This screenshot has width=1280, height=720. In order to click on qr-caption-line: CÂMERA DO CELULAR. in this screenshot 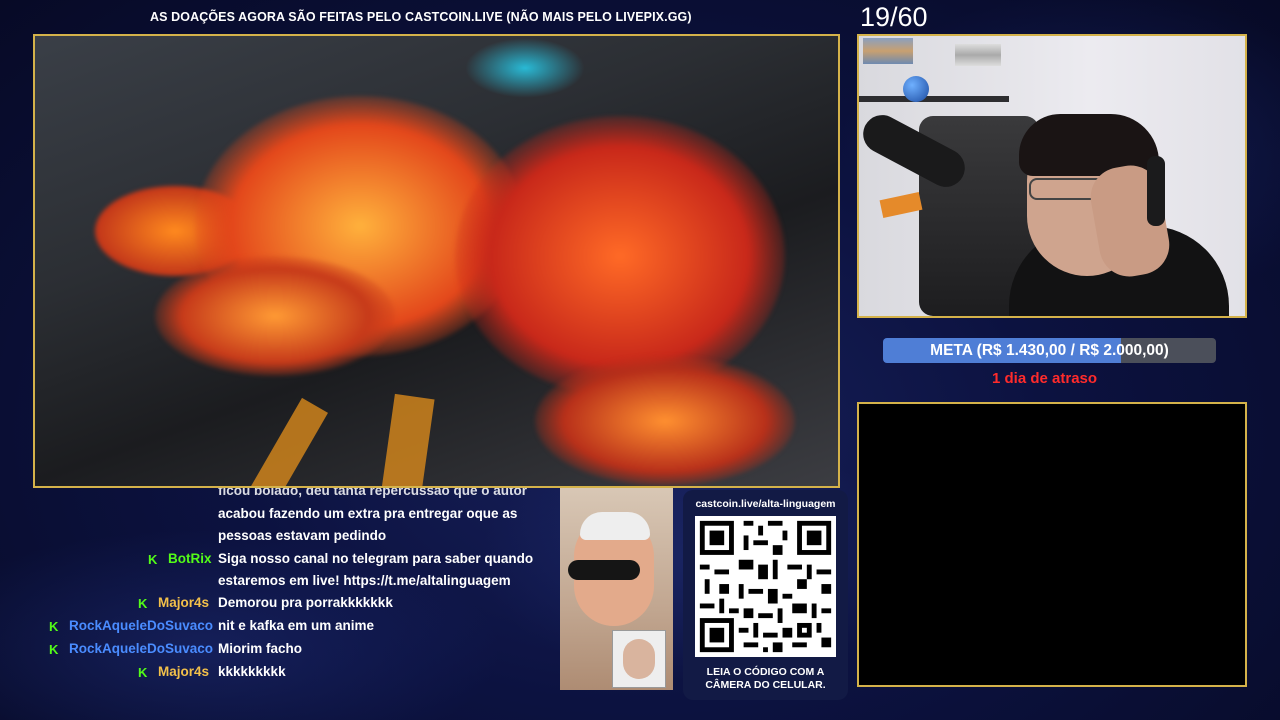, I will do `click(765, 685)`.